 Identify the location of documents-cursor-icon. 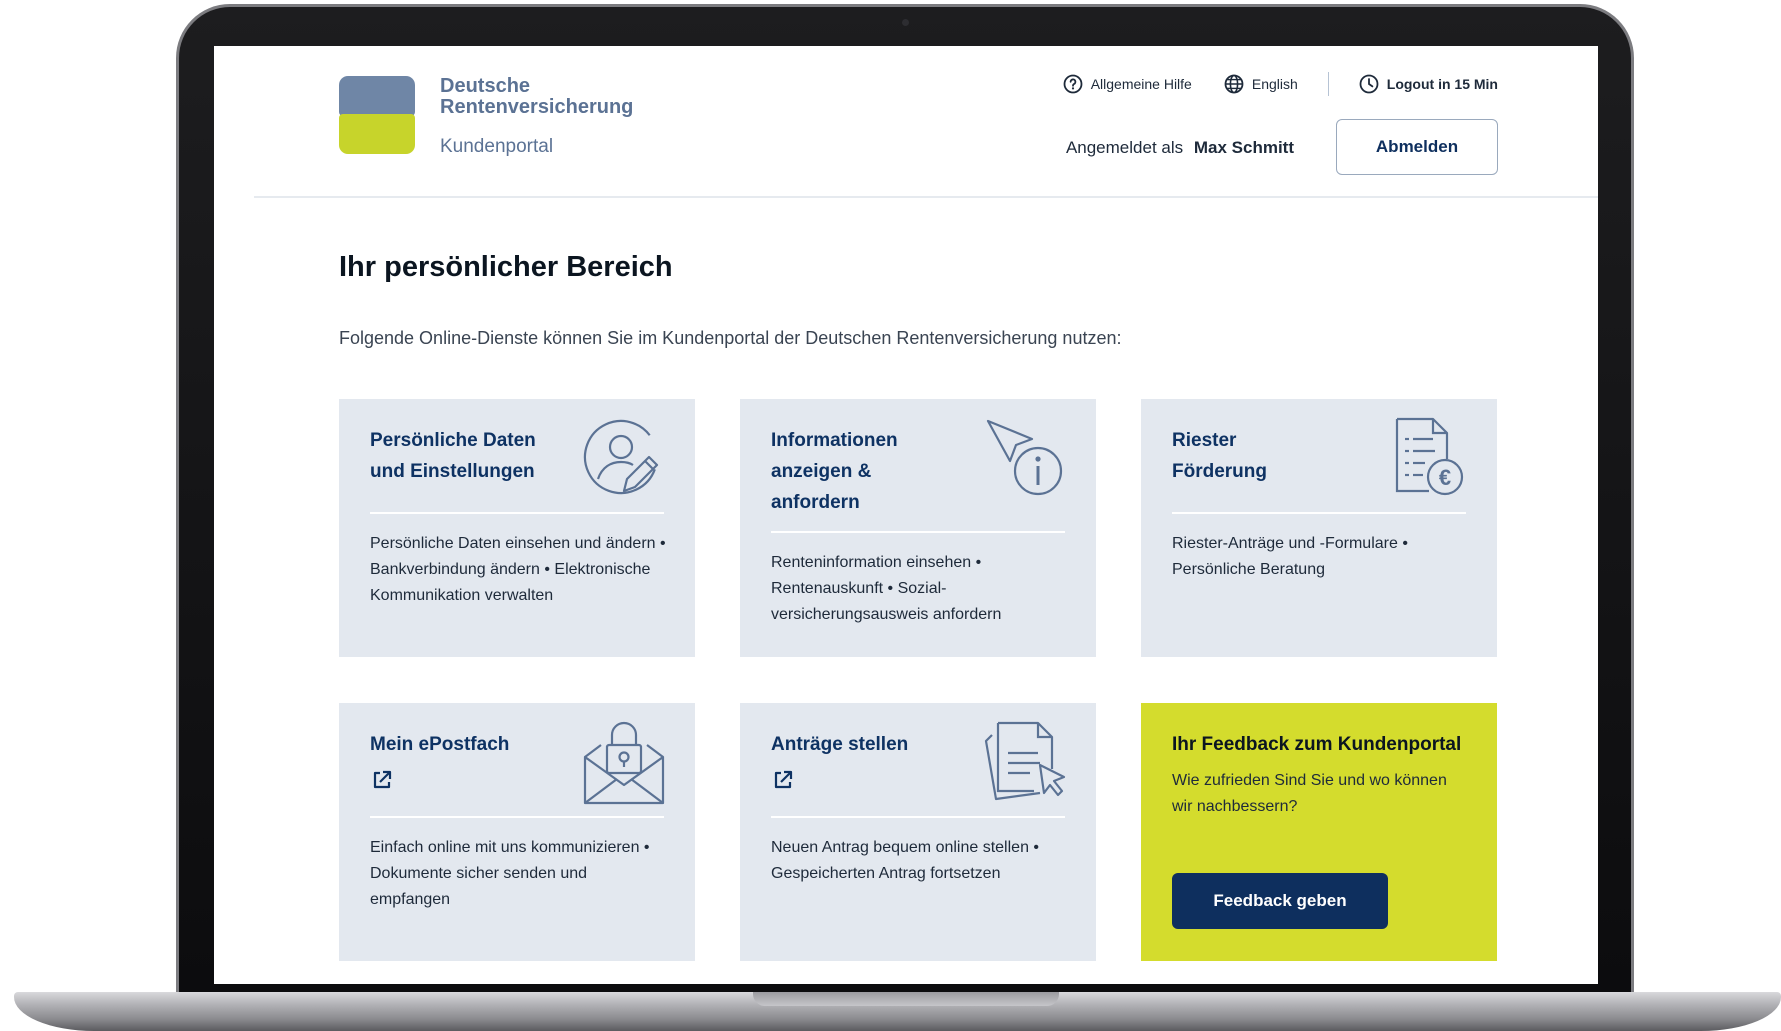
(1025, 761).